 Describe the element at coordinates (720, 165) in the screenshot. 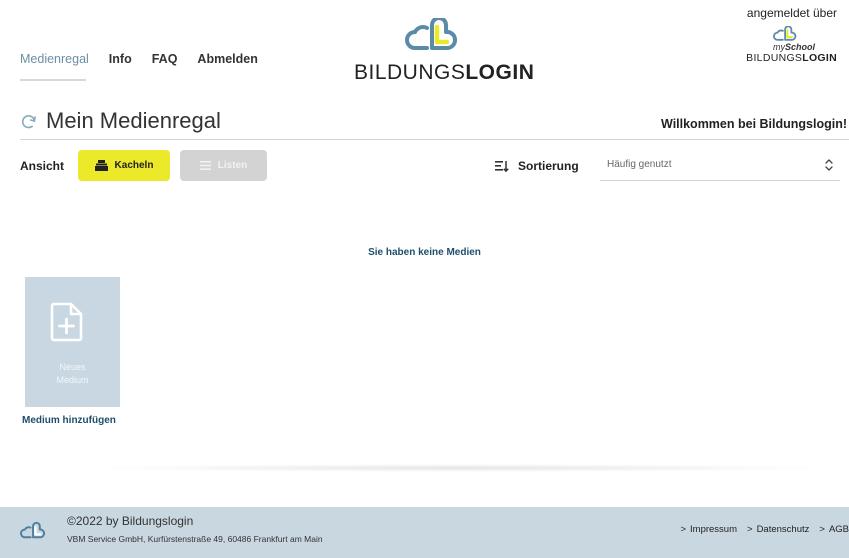

I see `sort-select: Häufig genutzt` at that location.